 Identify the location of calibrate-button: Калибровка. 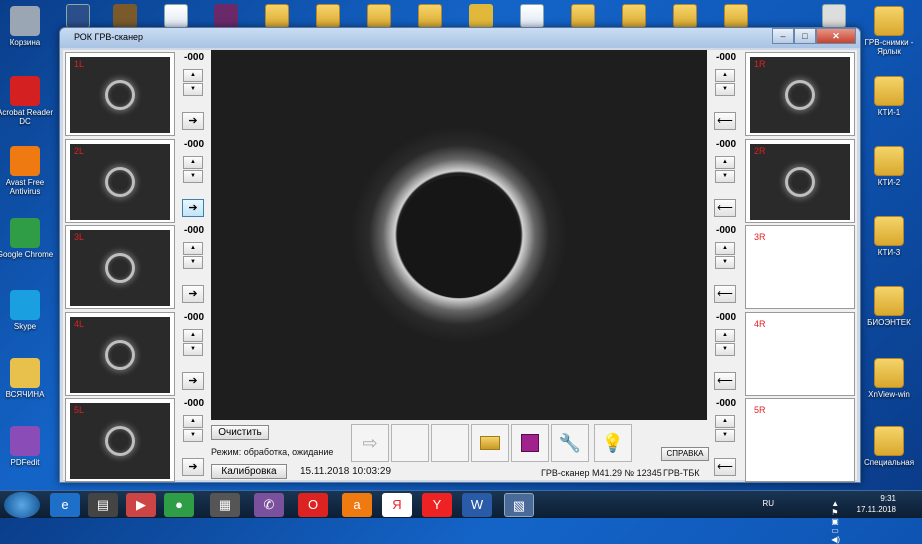
(249, 471).